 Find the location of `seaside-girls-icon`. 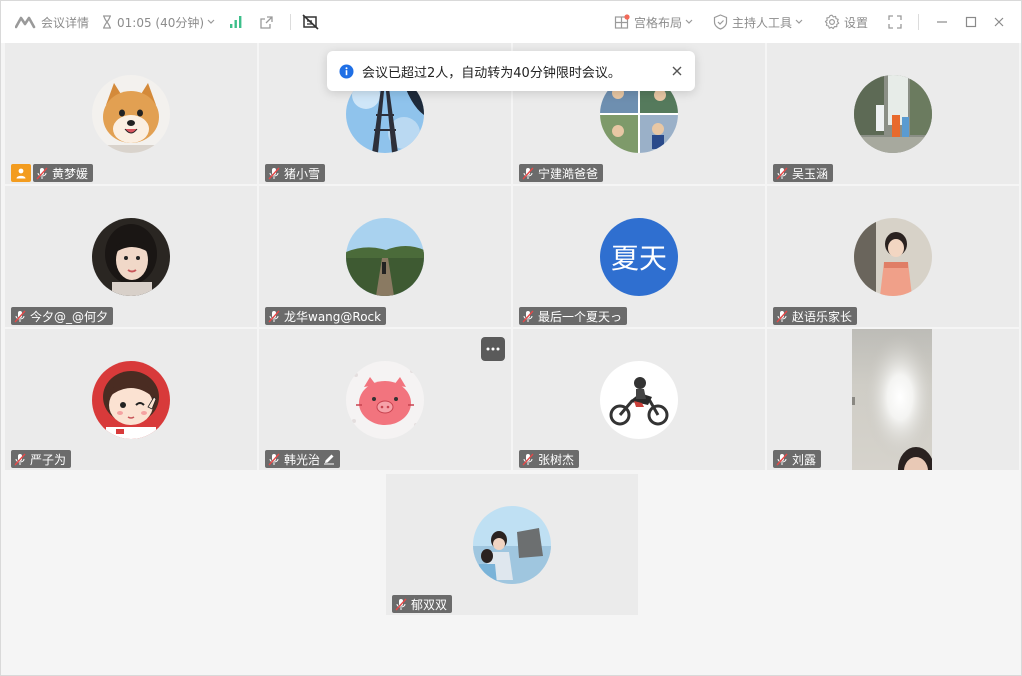

seaside-girls-icon is located at coordinates (512, 544).